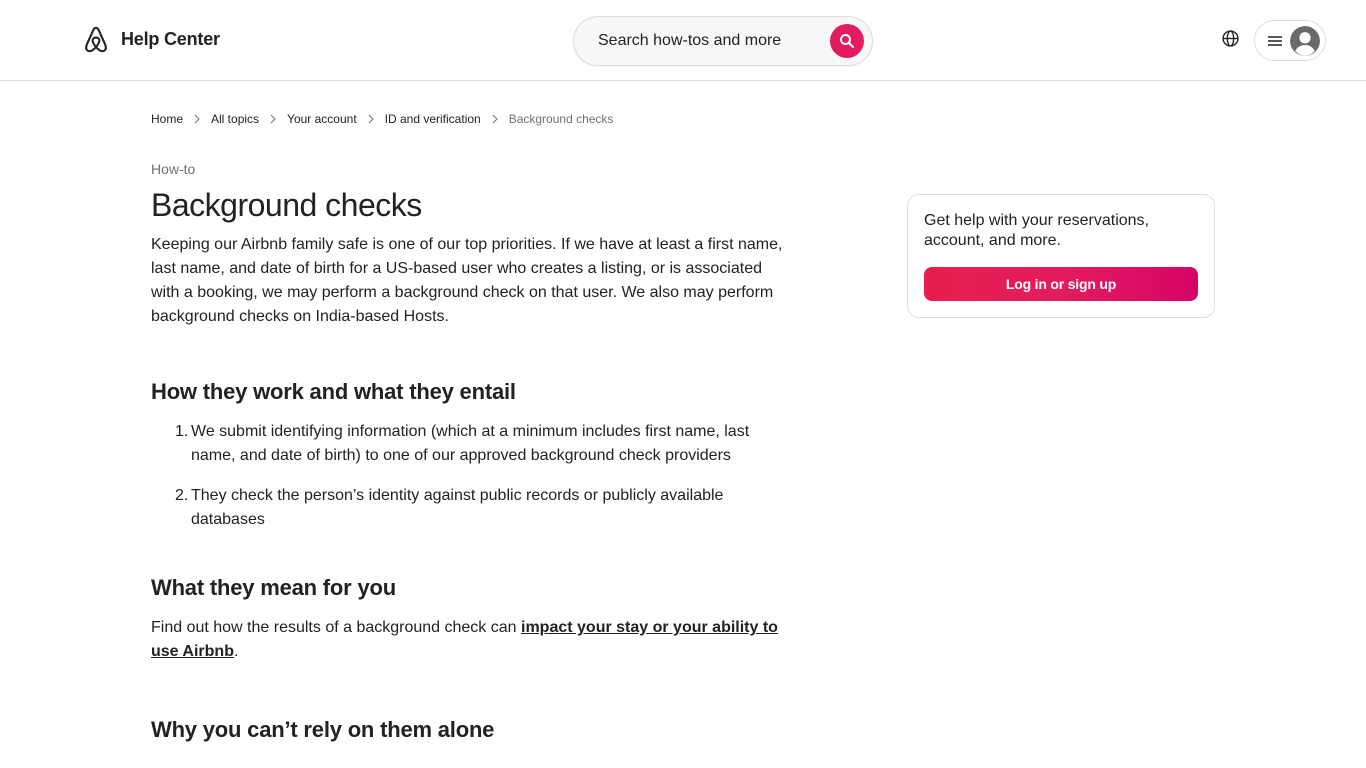 The height and width of the screenshot is (768, 1366). What do you see at coordinates (323, 729) in the screenshot?
I see `section-heading-why-cant-rely: Why you can’t rely on them alone` at bounding box center [323, 729].